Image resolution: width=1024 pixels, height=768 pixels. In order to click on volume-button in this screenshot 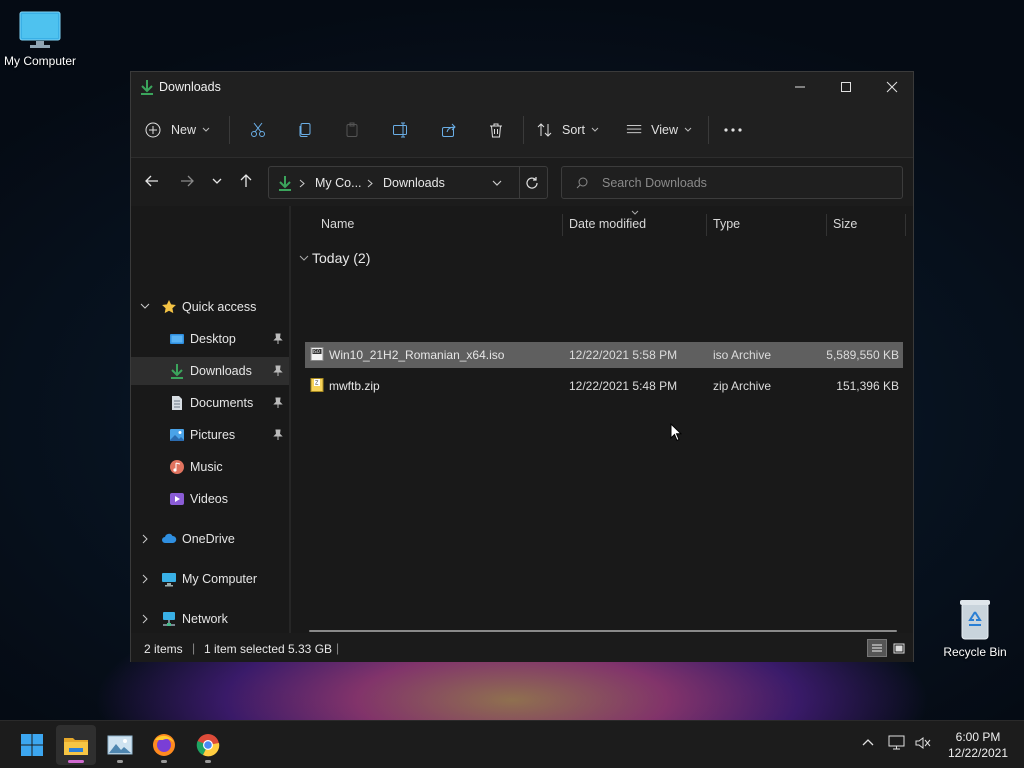, I will do `click(924, 745)`.